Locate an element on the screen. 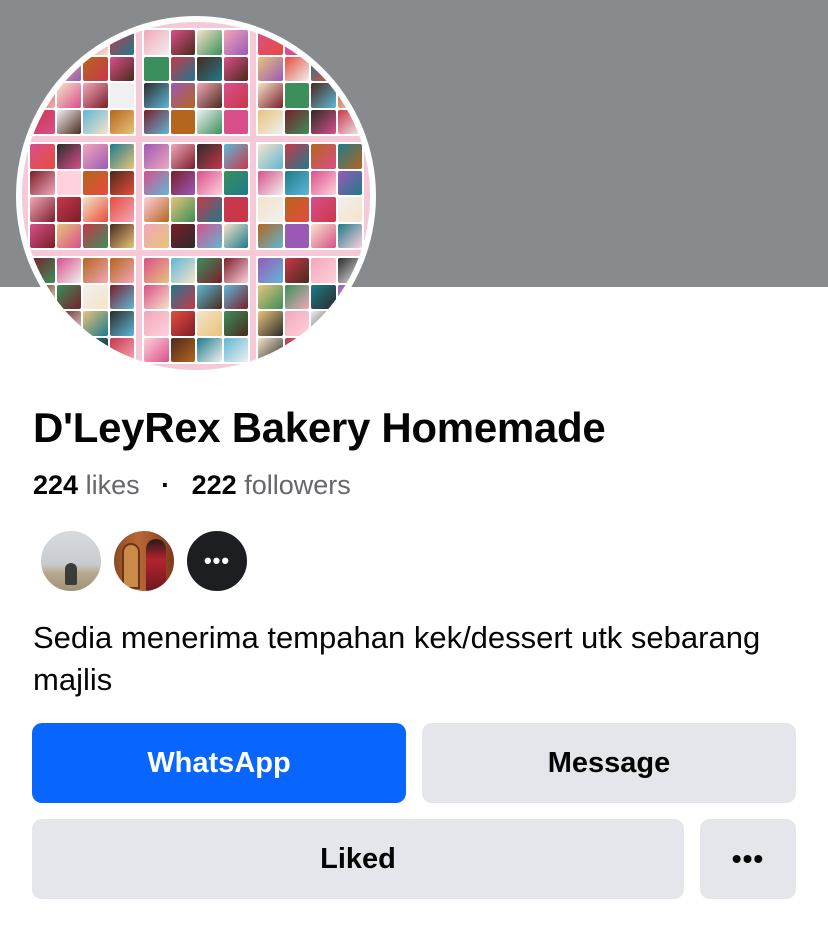 This screenshot has height=927, width=828. more-options-button: ••• is located at coordinates (748, 859).